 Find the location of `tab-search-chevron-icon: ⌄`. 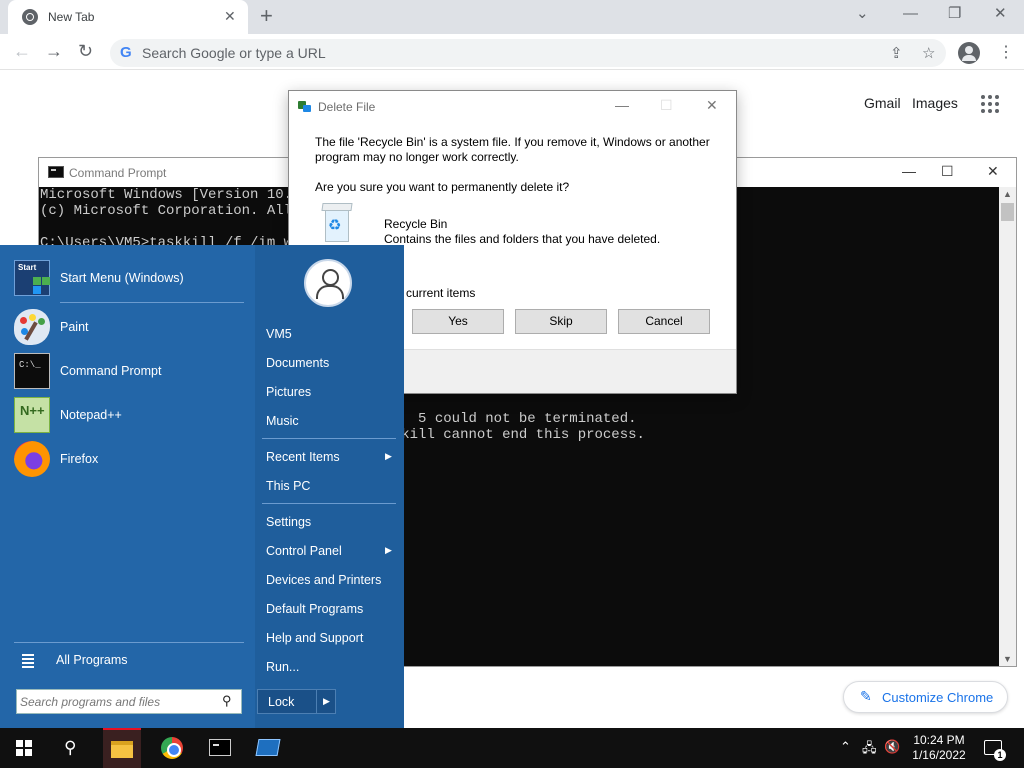

tab-search-chevron-icon: ⌄ is located at coordinates (862, 14).